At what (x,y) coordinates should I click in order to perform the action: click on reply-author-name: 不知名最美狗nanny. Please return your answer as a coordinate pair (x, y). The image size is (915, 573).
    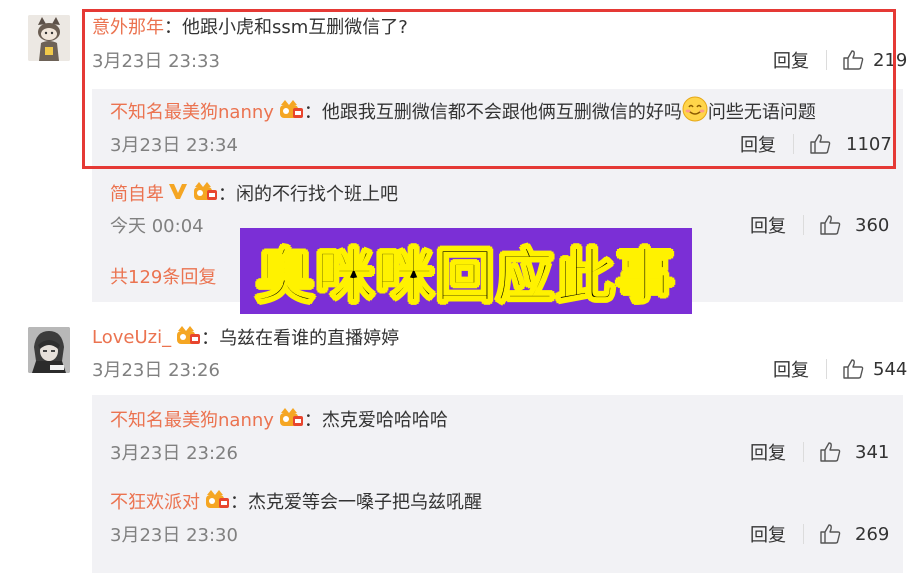
    Looking at the image, I should click on (192, 419).